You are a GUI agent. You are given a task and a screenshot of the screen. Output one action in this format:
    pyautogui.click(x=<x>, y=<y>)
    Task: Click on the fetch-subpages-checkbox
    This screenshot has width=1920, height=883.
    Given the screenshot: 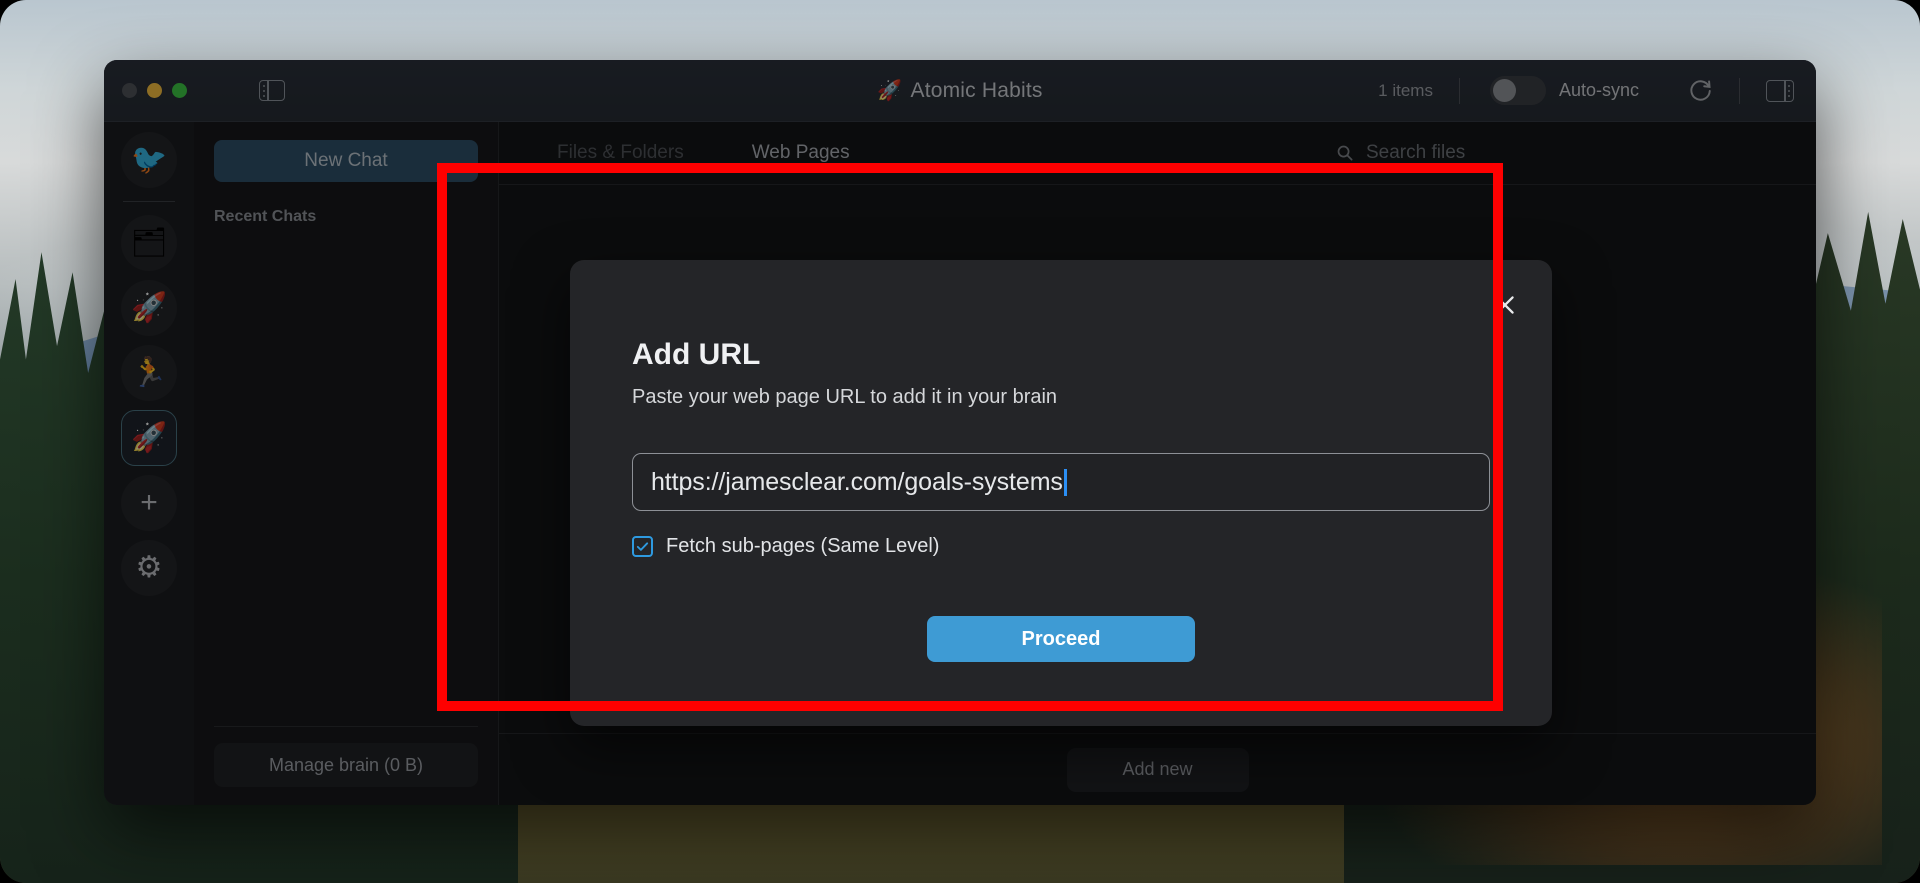 What is the action you would take?
    pyautogui.click(x=642, y=546)
    